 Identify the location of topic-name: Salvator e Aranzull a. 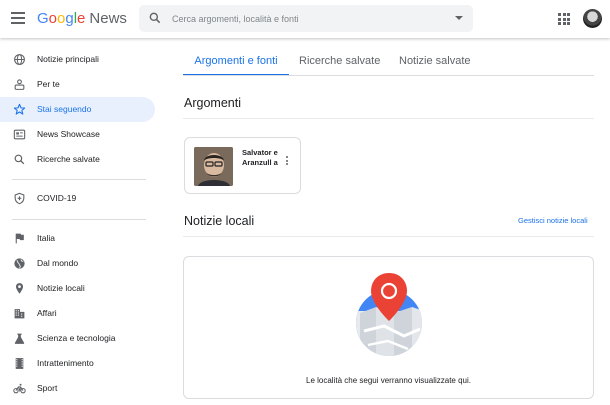
(260, 157).